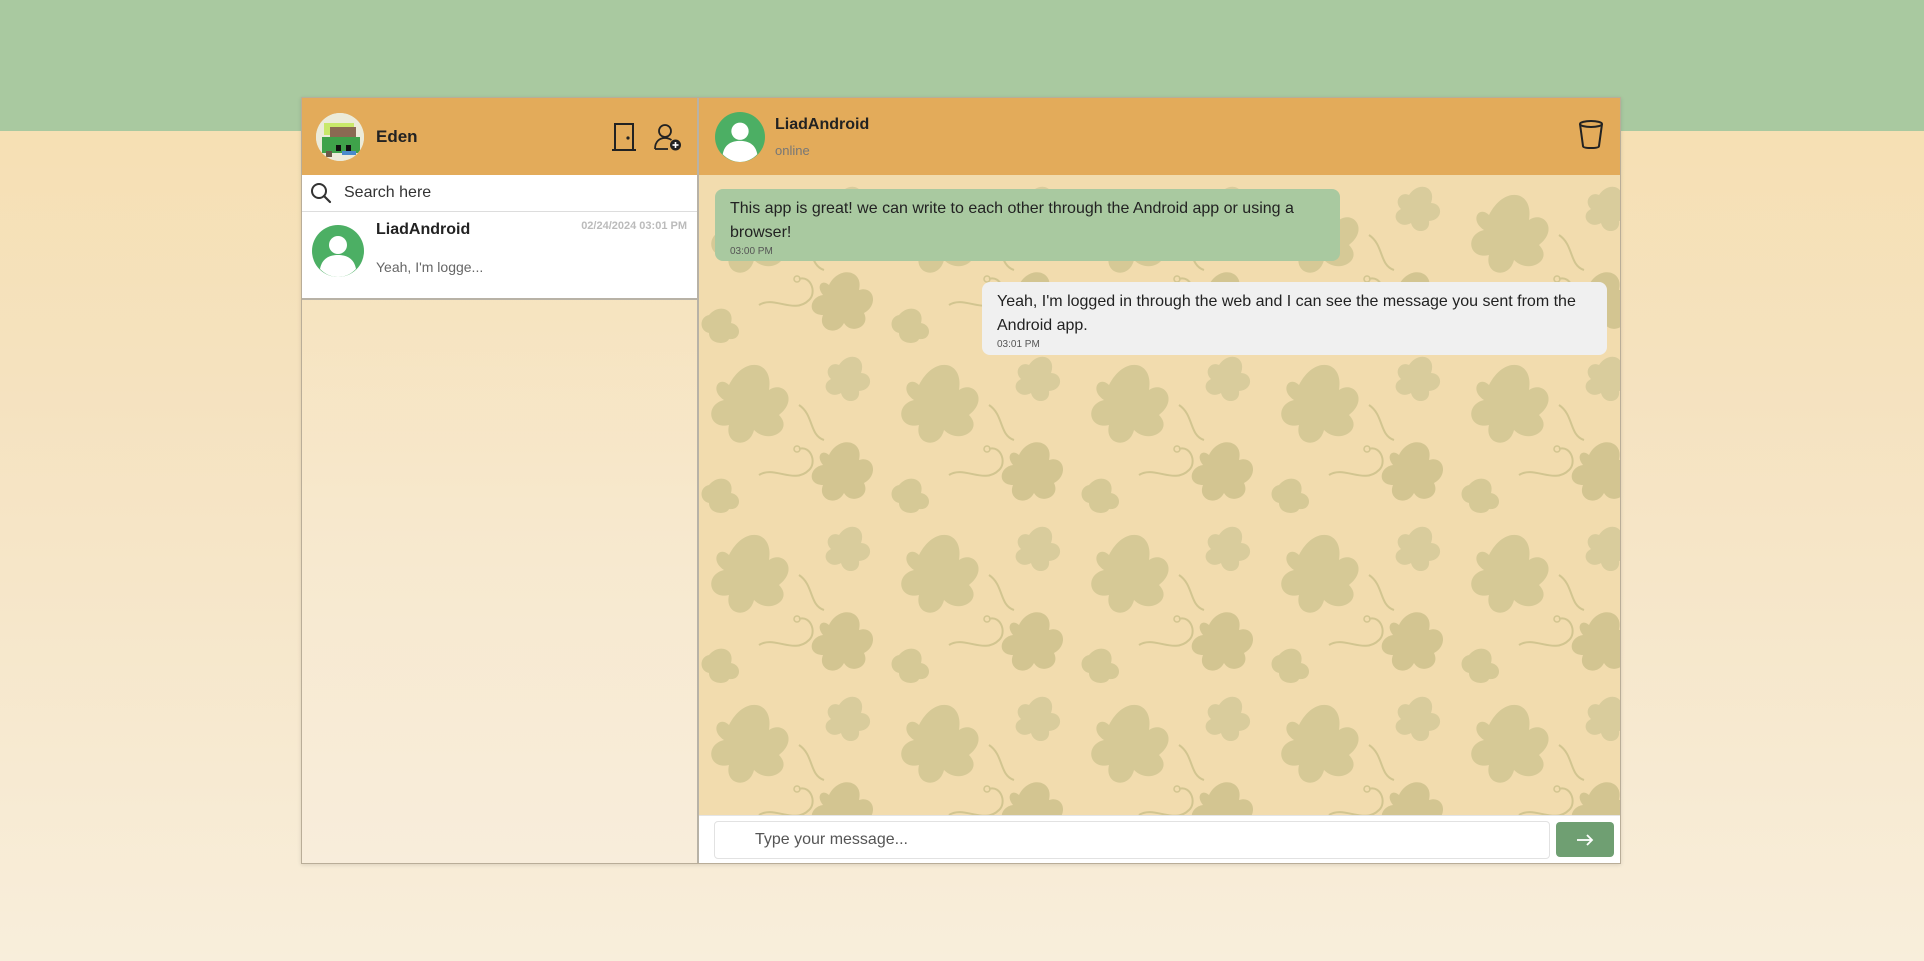  What do you see at coordinates (822, 124) in the screenshot?
I see `chat-contact-name: LiadAndroid` at bounding box center [822, 124].